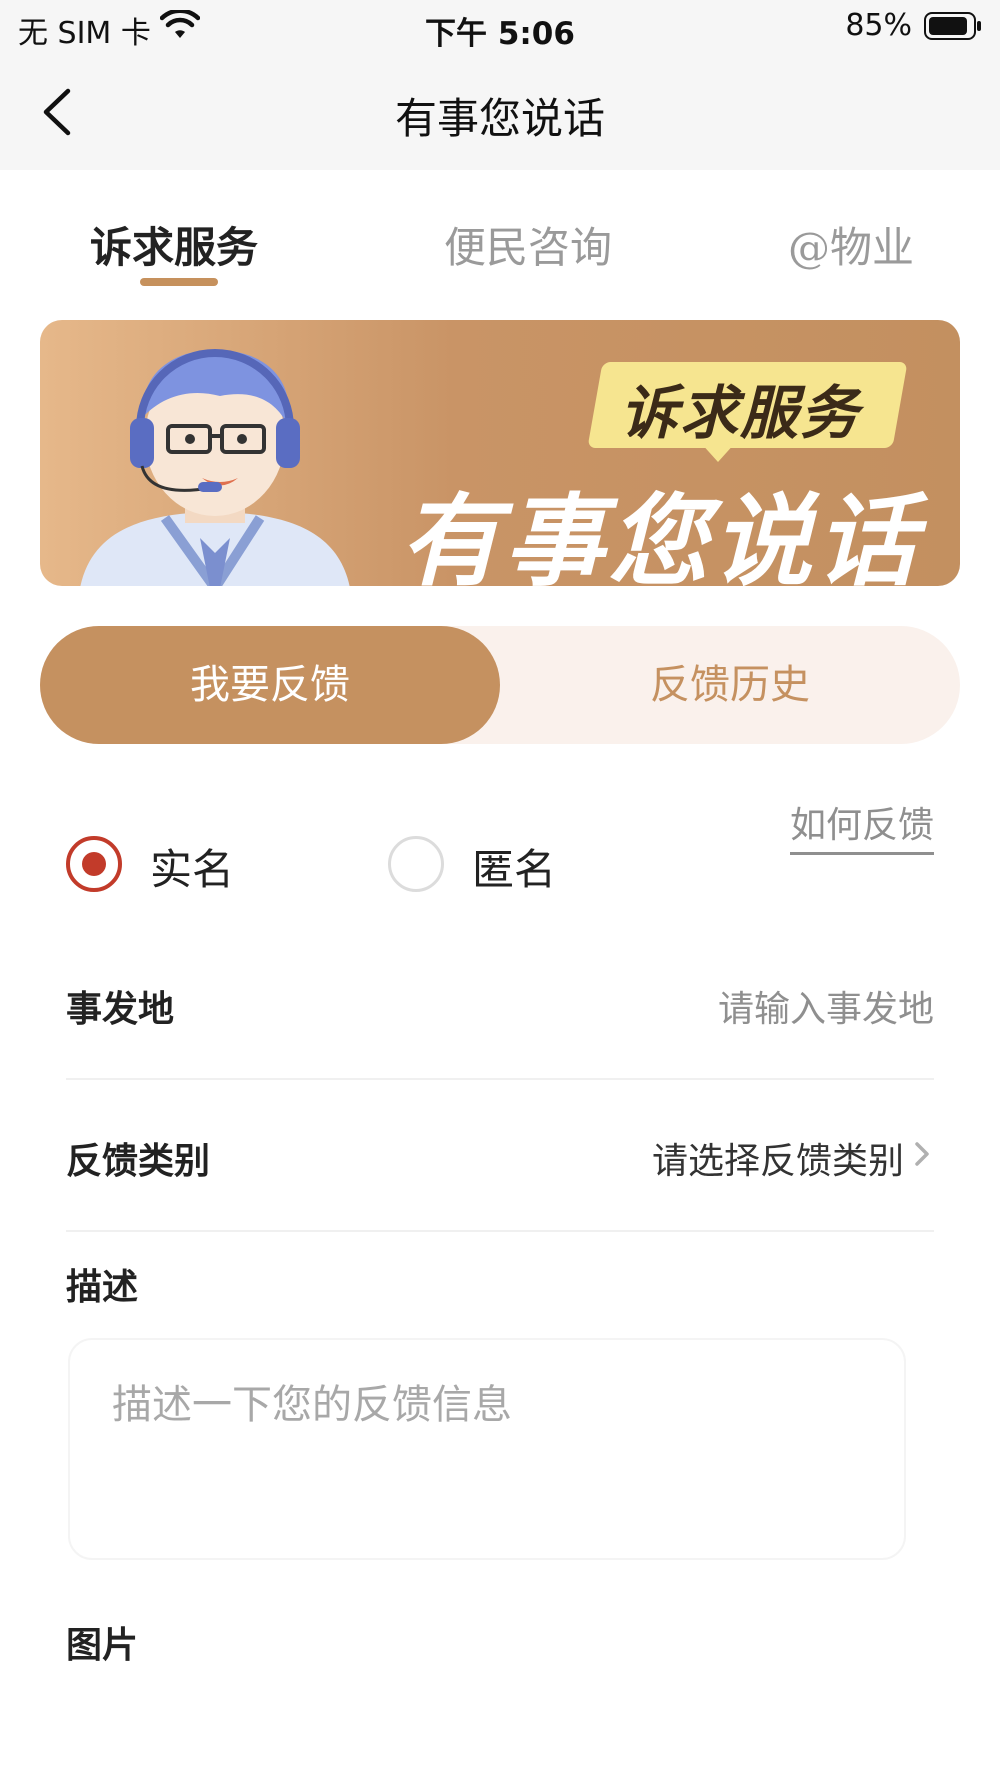  I want to click on category-row: 反馈类别 请选择反馈类别, so click(500, 1157).